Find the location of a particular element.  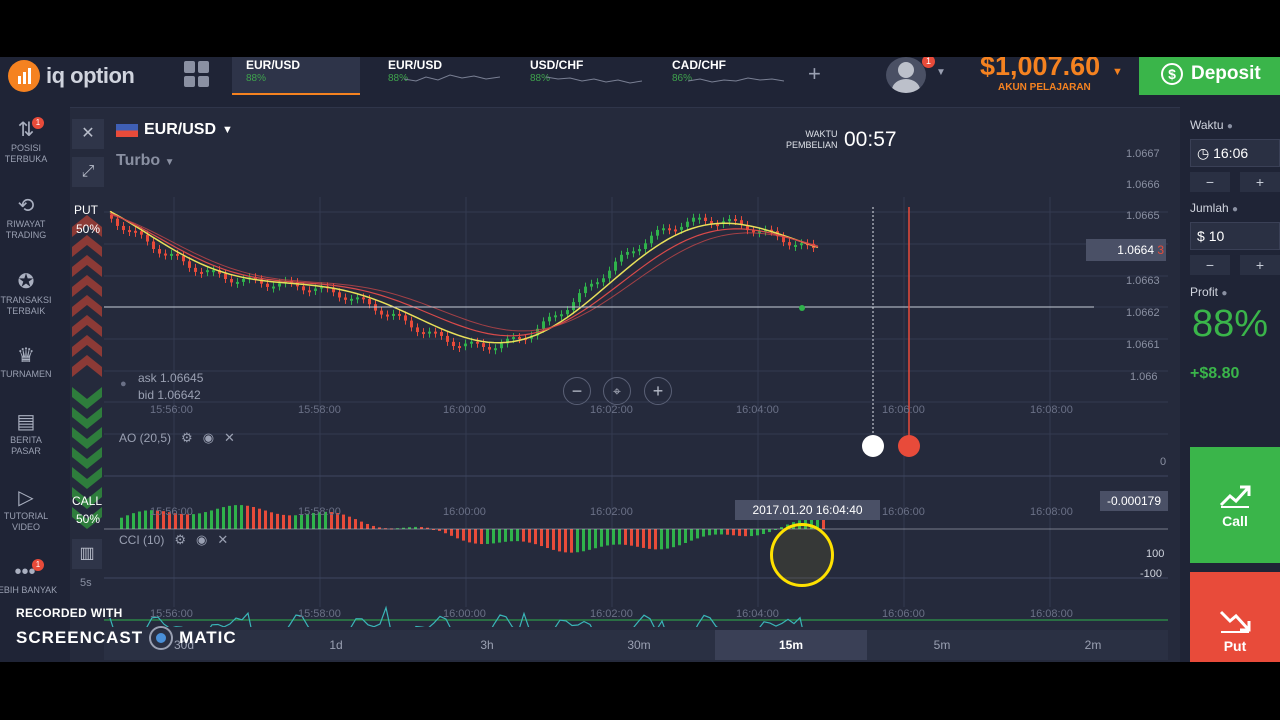

account-balance: $1,007.60 is located at coordinates (1040, 69).